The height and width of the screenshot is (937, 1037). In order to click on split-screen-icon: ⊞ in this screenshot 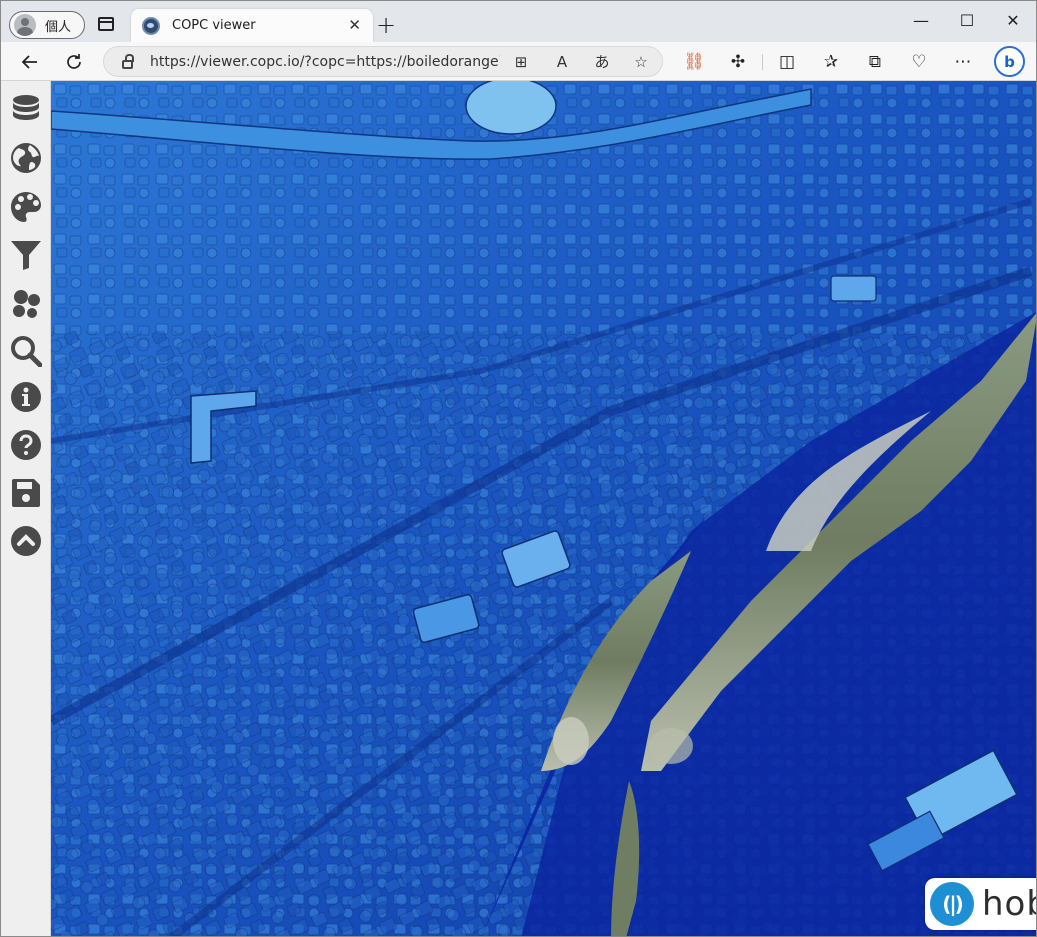, I will do `click(521, 62)`.